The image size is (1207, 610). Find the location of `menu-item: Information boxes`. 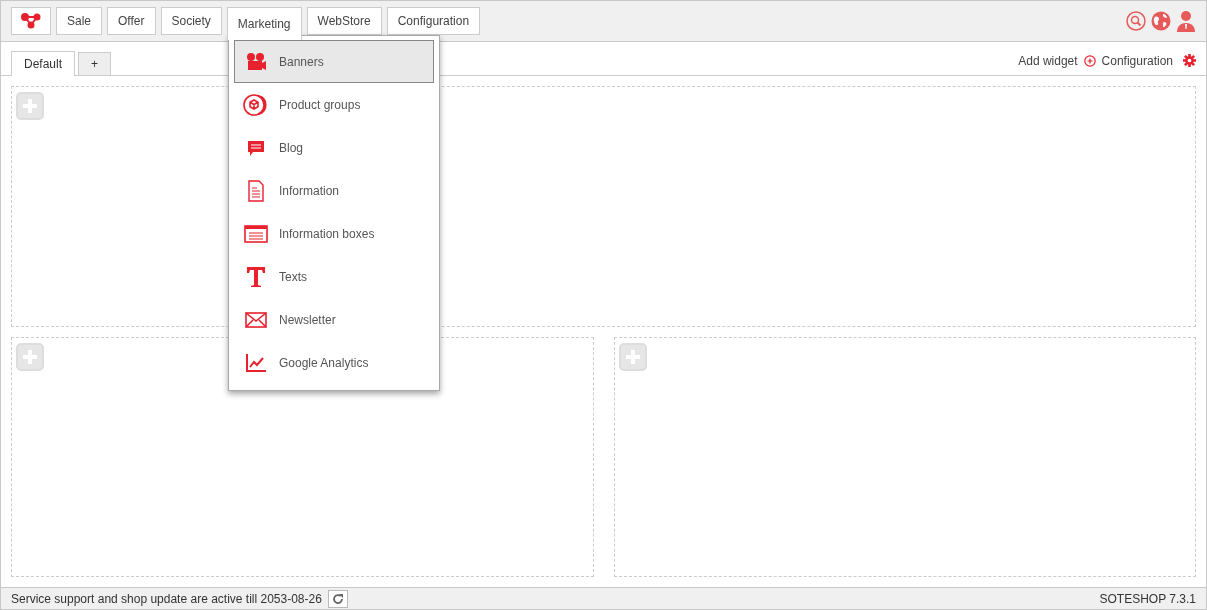

menu-item: Information boxes is located at coordinates (334, 233).